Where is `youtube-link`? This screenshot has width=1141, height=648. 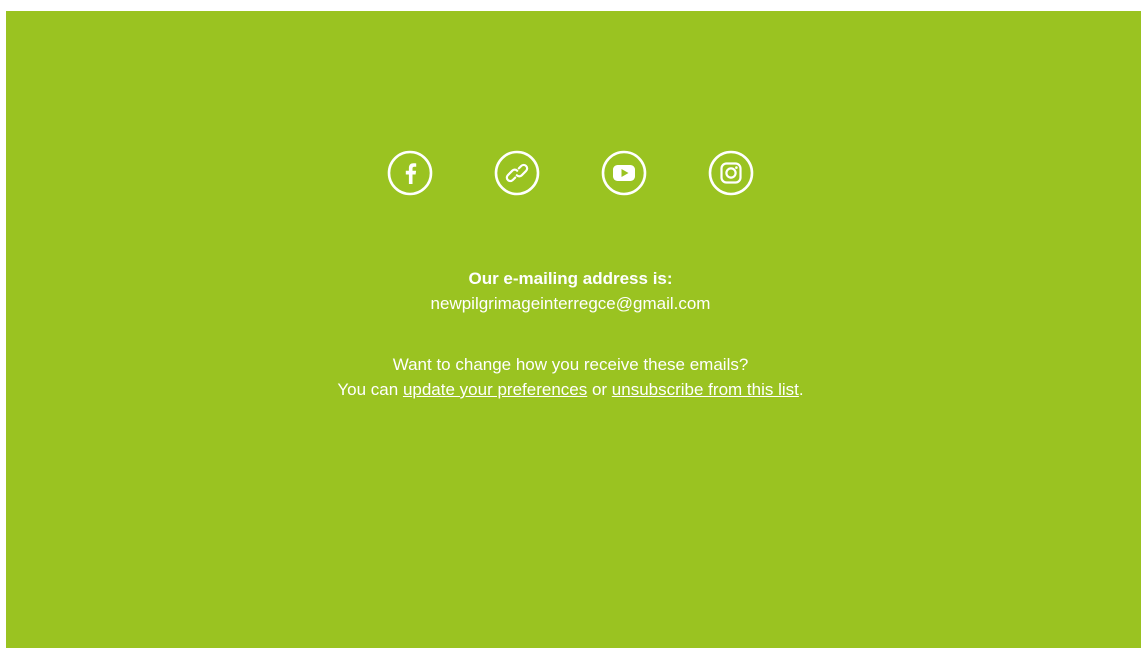 youtube-link is located at coordinates (624, 173).